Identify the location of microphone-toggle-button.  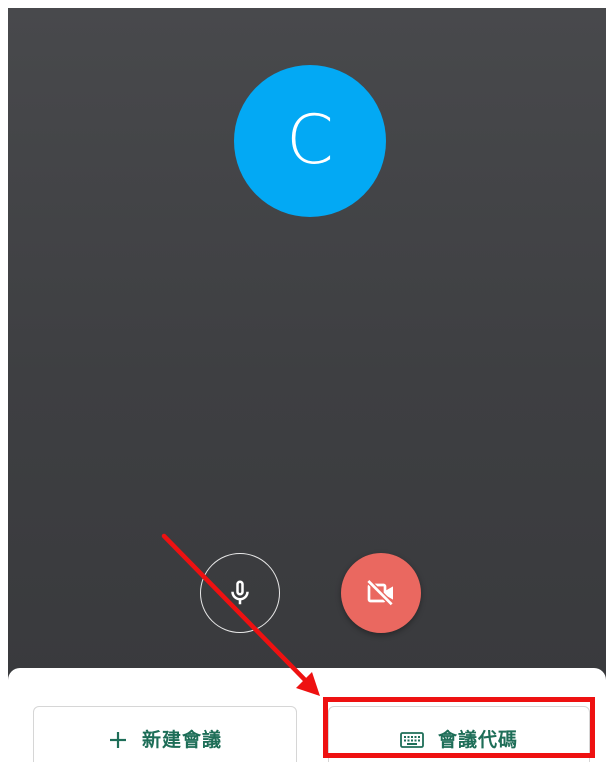
(240, 593).